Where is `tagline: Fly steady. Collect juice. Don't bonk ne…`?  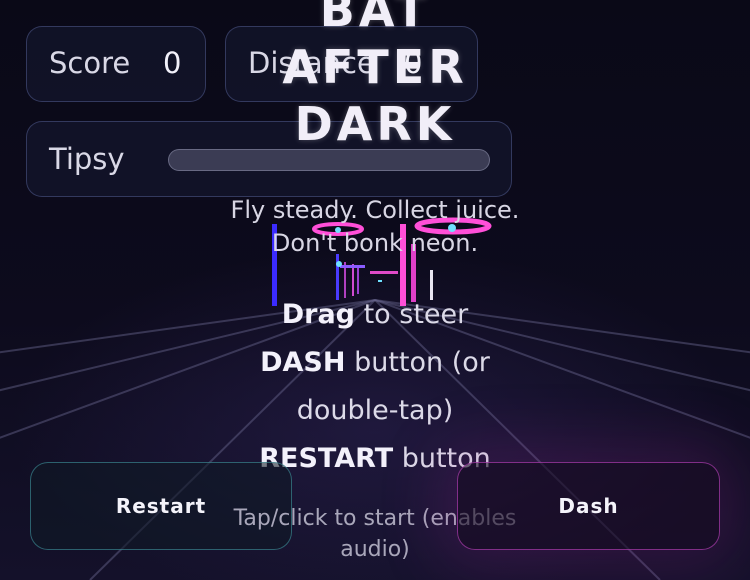
tagline: Fly steady. Collect juice. Don't bonk ne… is located at coordinates (375, 226).